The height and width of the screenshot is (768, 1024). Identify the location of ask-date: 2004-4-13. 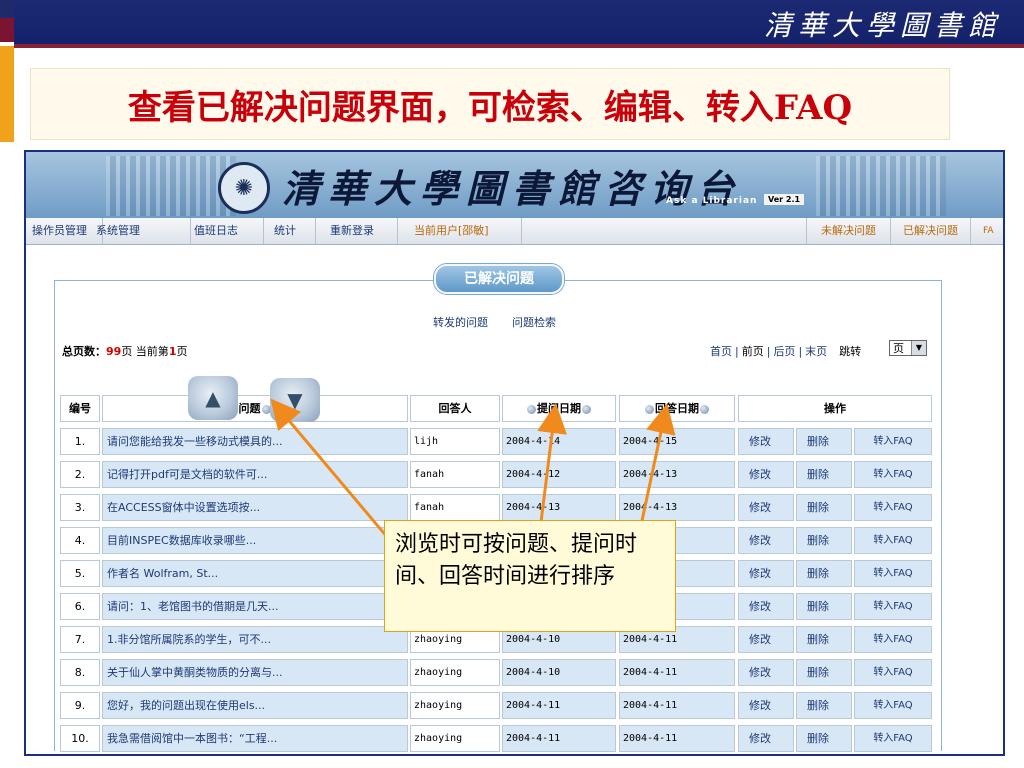
(559, 507).